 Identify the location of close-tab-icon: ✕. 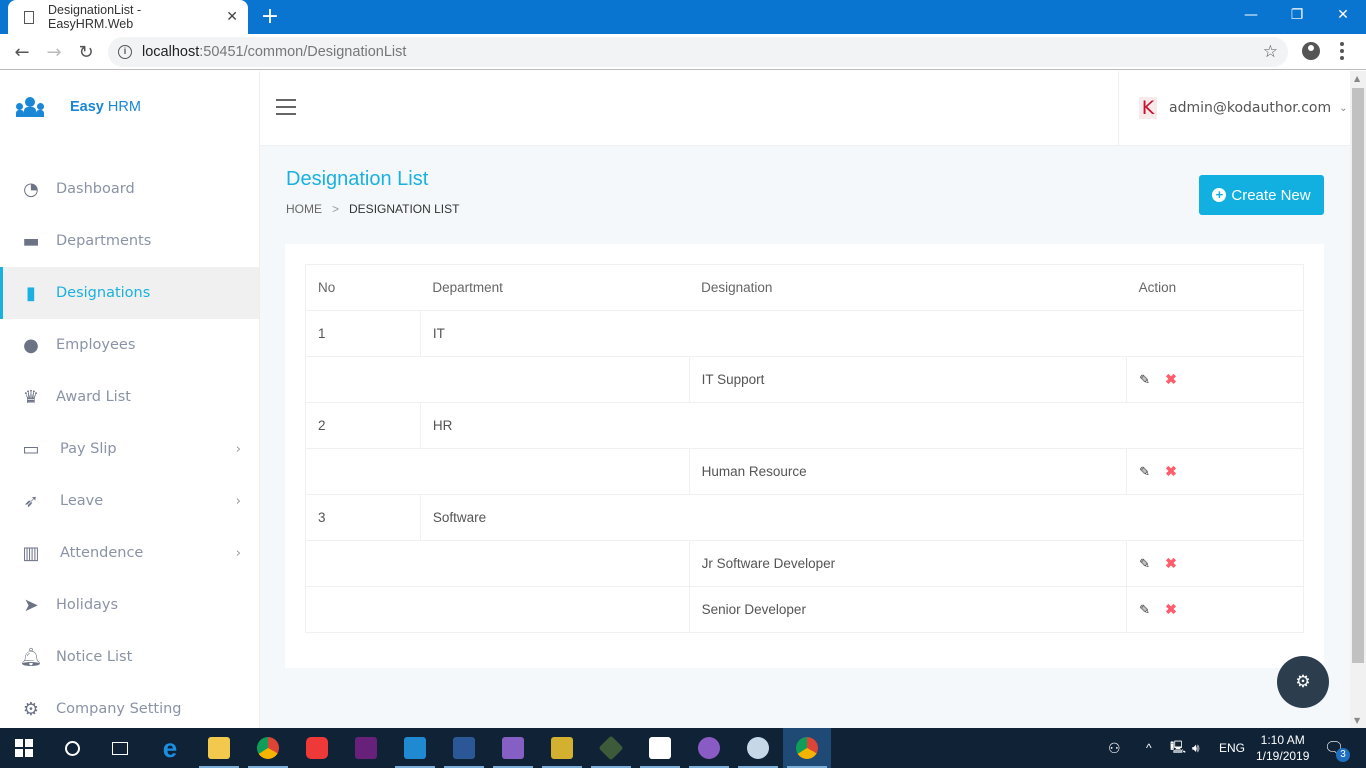
(232, 17).